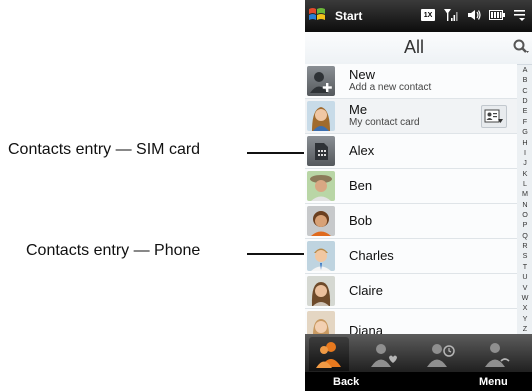 This screenshot has height=391, width=532. I want to click on alphabet-index: ABCDEFGHIJKLMNOPQRSTUVWXYZ, so click(525, 199).